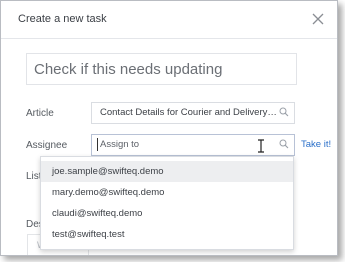 The width and height of the screenshot is (345, 262). Describe the element at coordinates (97, 144) in the screenshot. I see `text-caret` at that location.